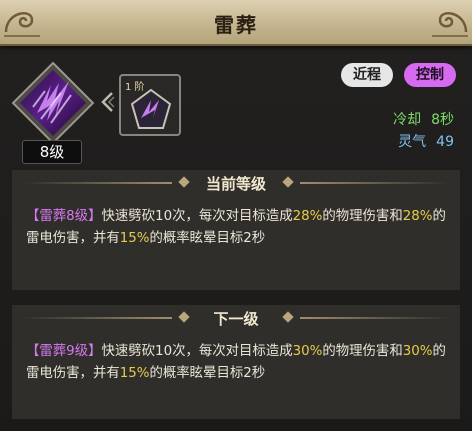  I want to click on rune-icon, so click(151, 108).